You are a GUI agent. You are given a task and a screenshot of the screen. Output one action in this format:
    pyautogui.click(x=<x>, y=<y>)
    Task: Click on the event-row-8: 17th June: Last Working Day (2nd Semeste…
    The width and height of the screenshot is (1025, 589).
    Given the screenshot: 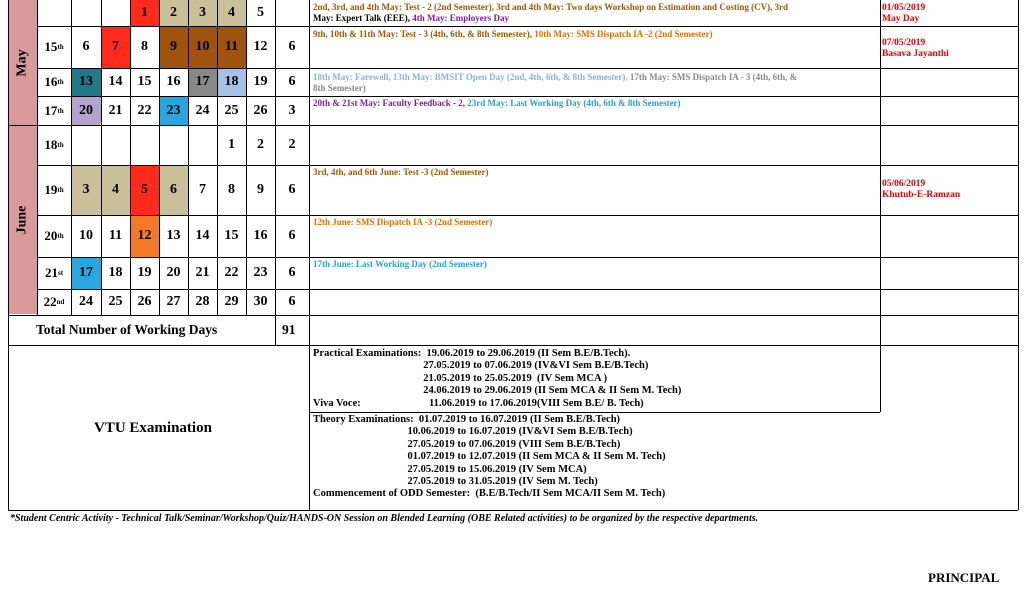 What is the action you would take?
    pyautogui.click(x=400, y=264)
    